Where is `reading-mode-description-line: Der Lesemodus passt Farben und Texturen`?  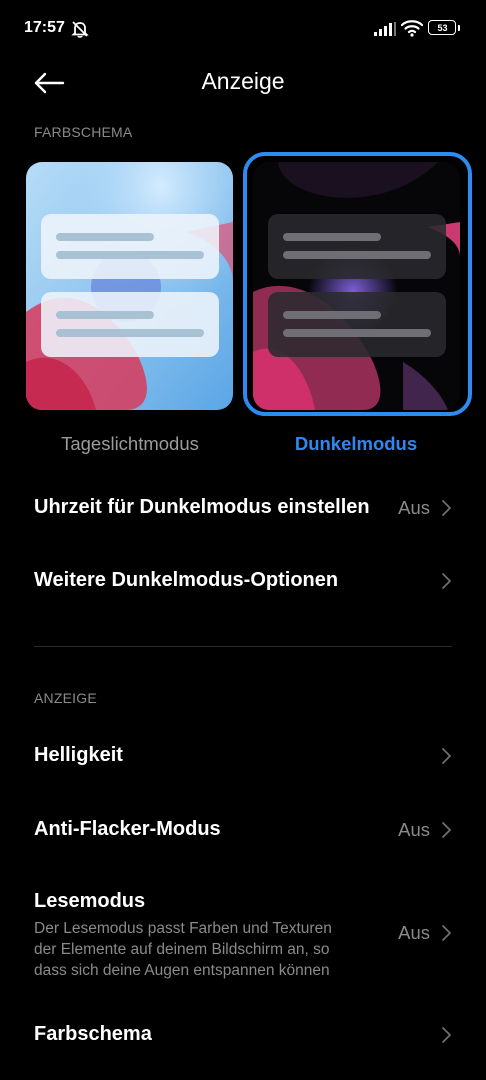 reading-mode-description-line: Der Lesemodus passt Farben und Texturen is located at coordinates (183, 928).